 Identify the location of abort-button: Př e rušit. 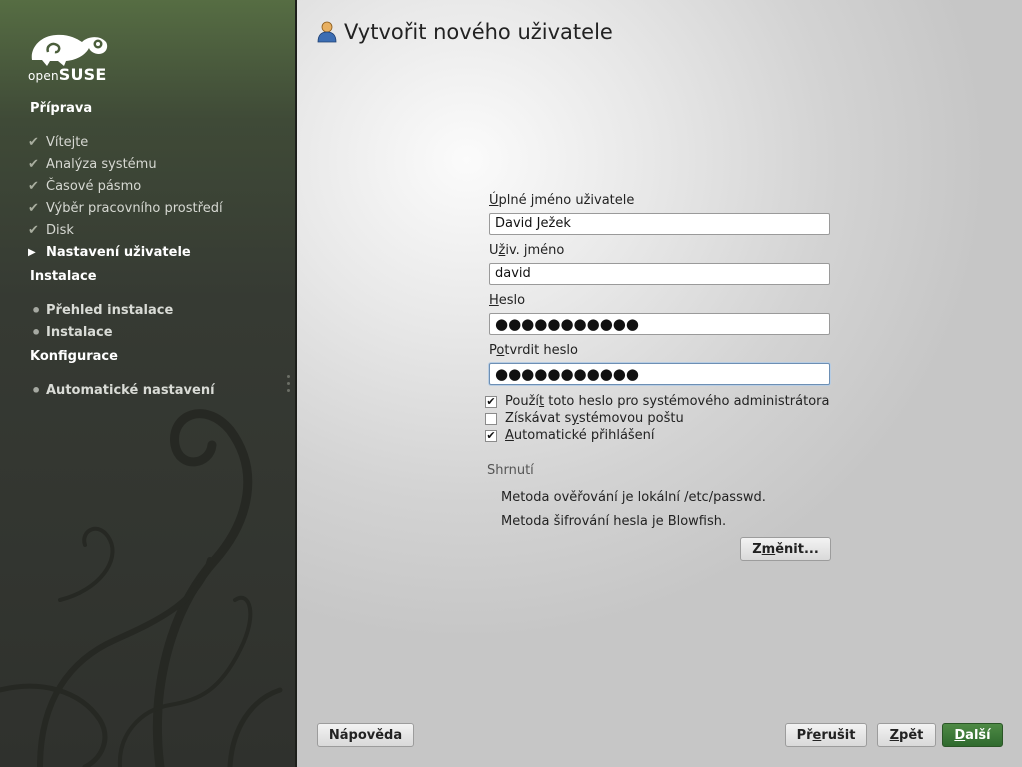
(826, 735).